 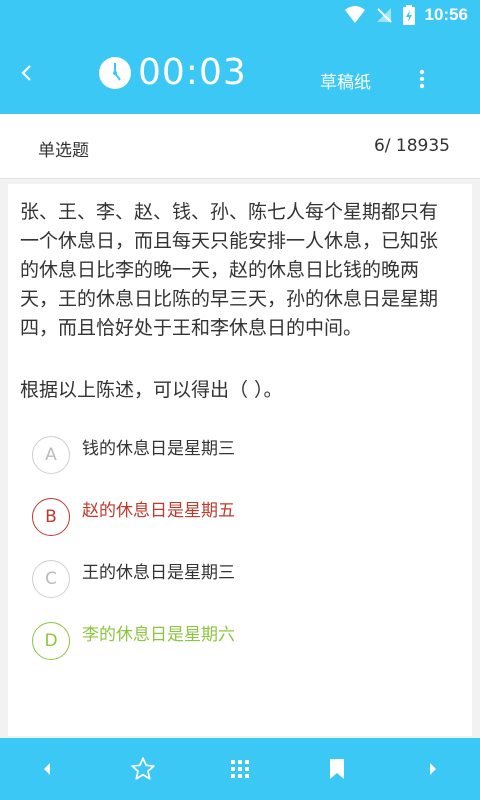 What do you see at coordinates (115, 72) in the screenshot?
I see `clock-icon` at bounding box center [115, 72].